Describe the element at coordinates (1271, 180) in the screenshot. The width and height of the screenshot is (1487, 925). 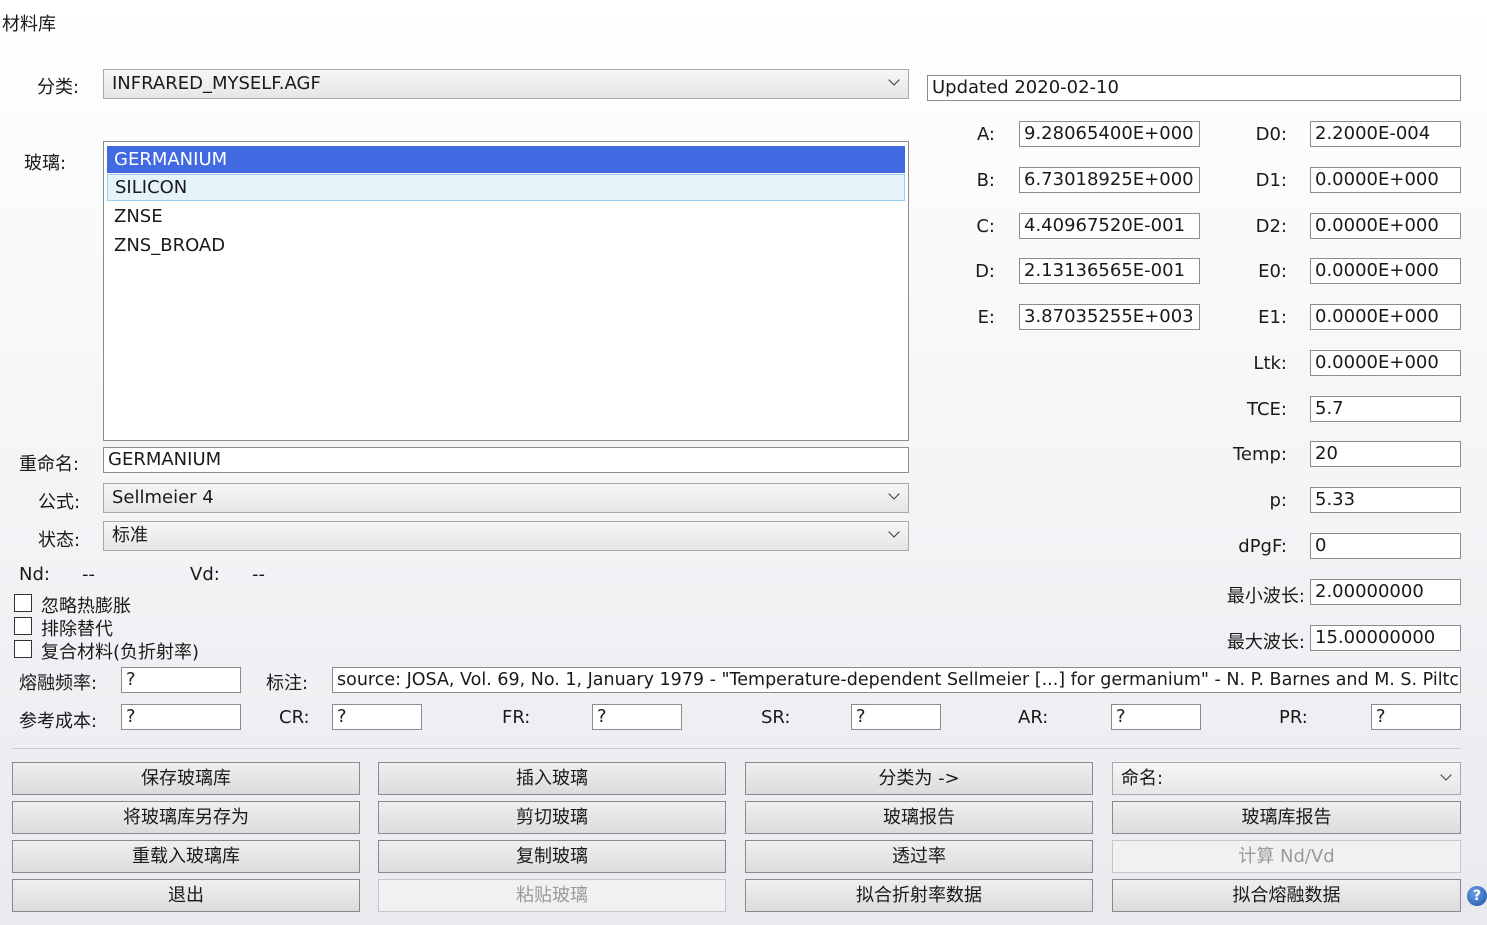
I see `d1-label: D1:` at that location.